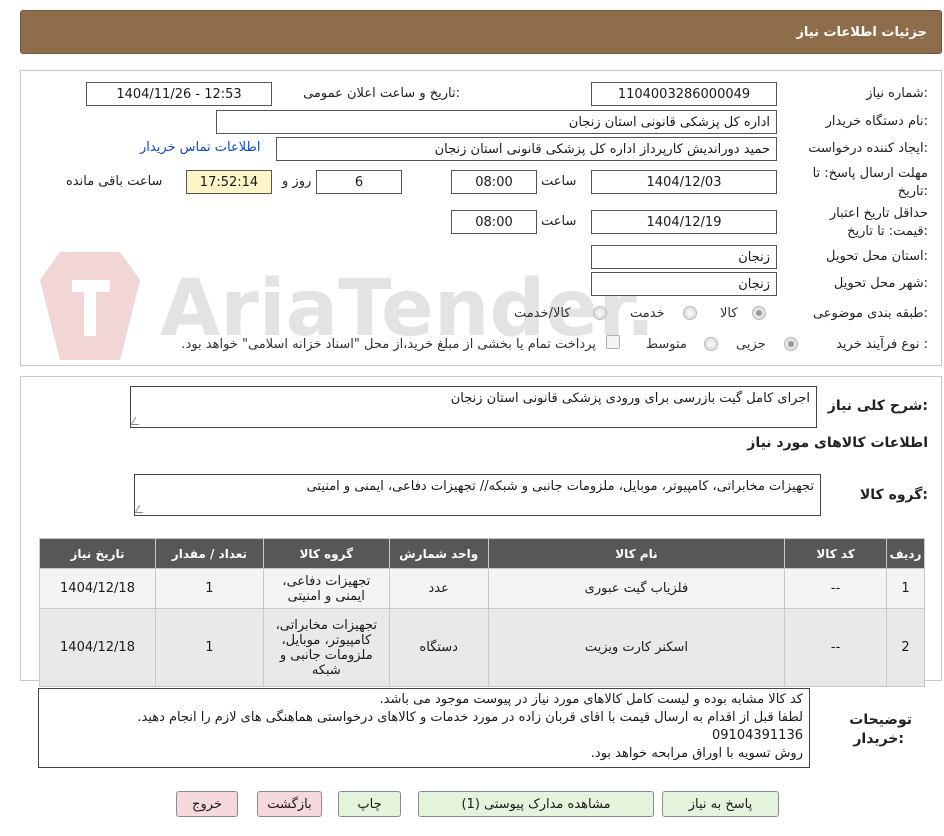  Describe the element at coordinates (877, 256) in the screenshot. I see `province-label: استان محل تحویل:` at that location.